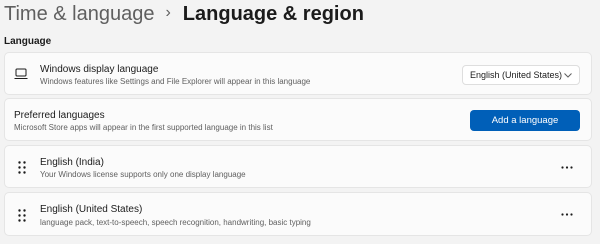 The width and height of the screenshot is (600, 244). I want to click on laptop-icon, so click(21, 73).